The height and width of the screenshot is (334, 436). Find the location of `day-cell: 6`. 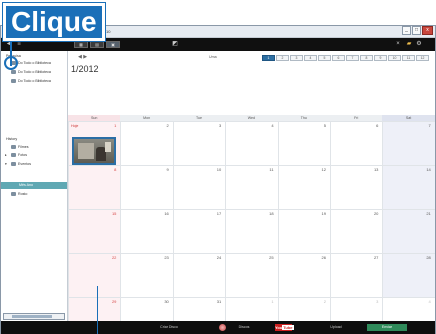

day-cell: 6 is located at coordinates (356, 143).